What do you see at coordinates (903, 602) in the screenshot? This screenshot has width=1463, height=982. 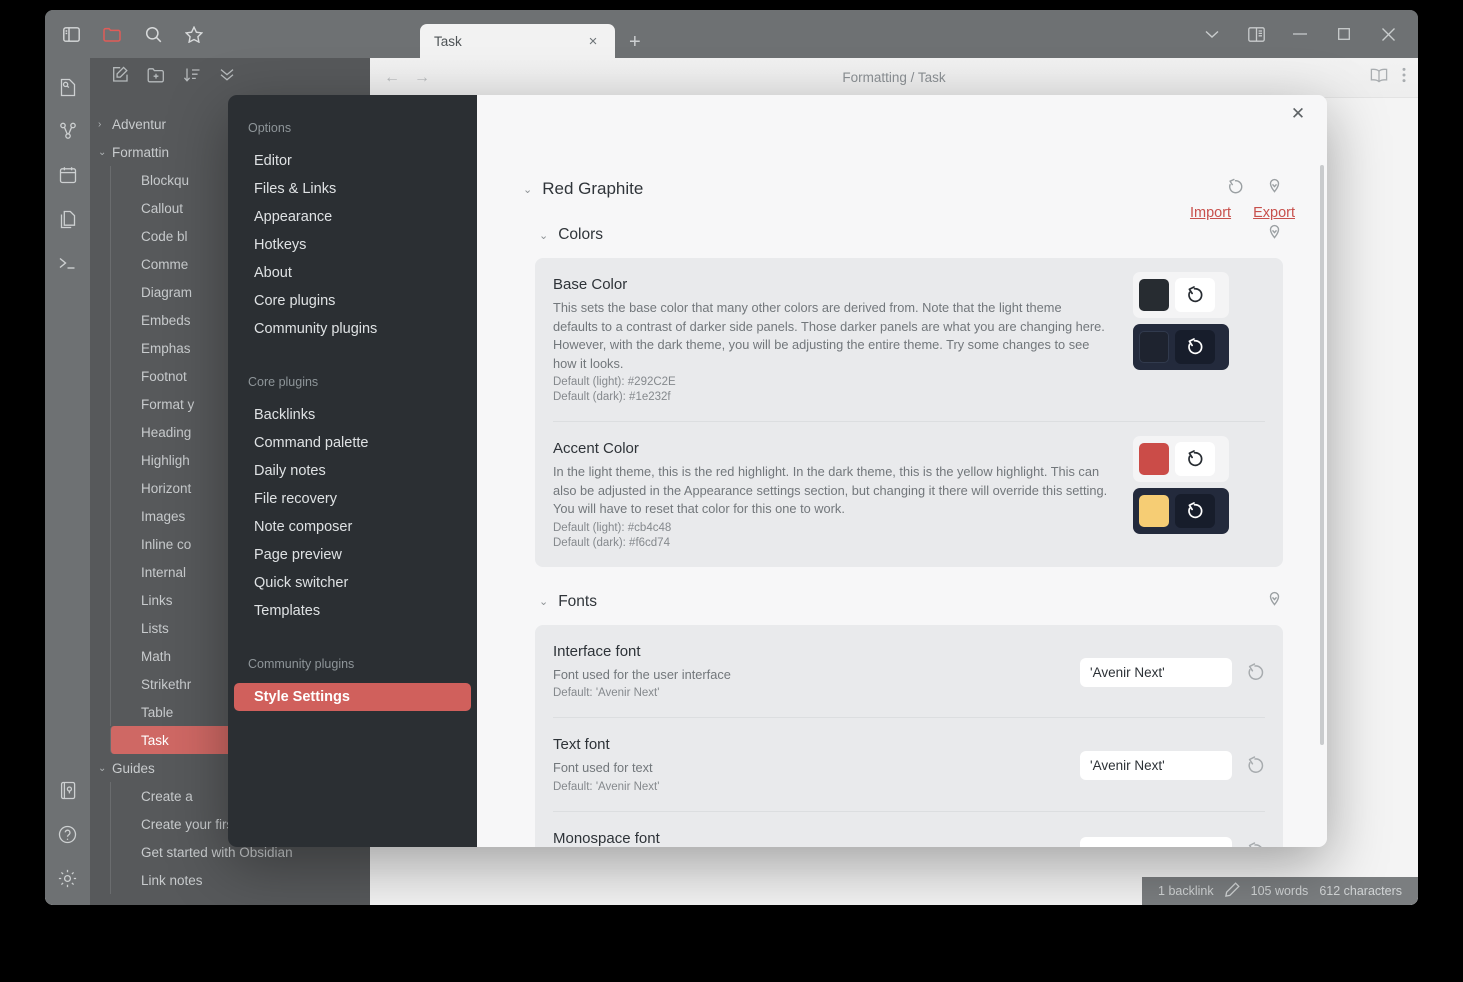 I see `fonts-section-header: ⌄ Fonts` at bounding box center [903, 602].